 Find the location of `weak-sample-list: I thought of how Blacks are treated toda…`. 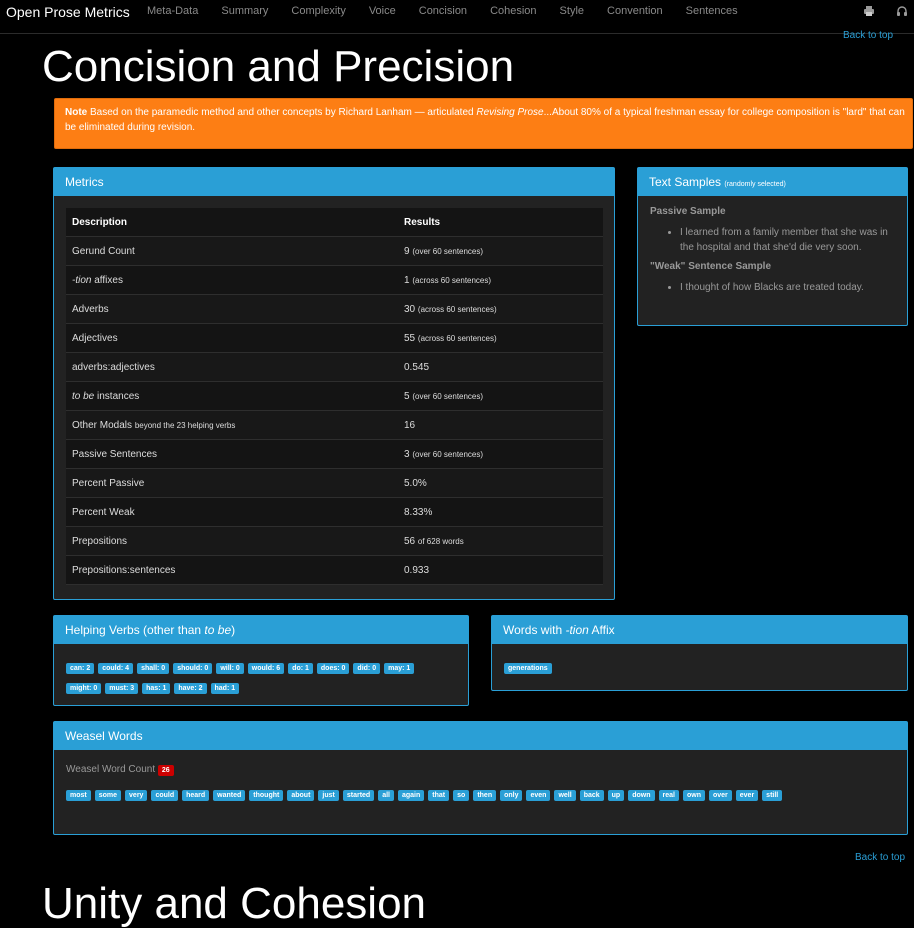

weak-sample-list: I thought of how Blacks are treated toda… is located at coordinates (773, 287).